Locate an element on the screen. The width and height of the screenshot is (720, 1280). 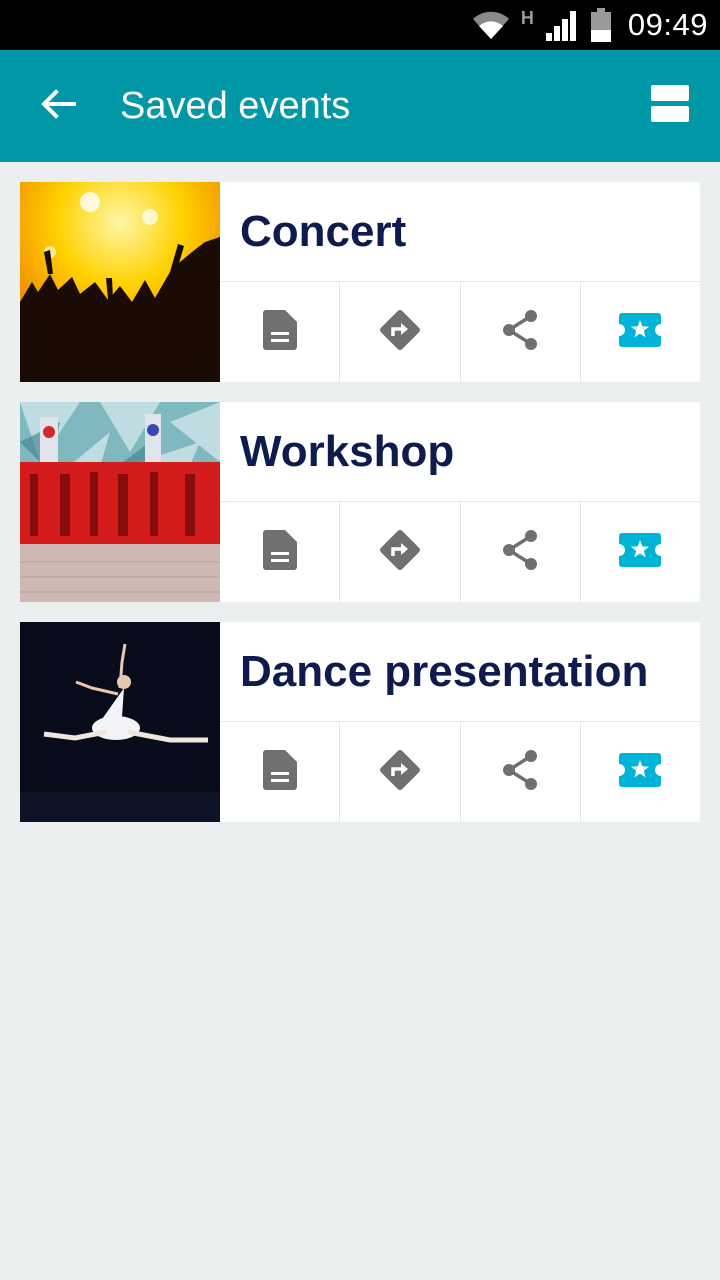
event-card-body: Workshop is located at coordinates (460, 502).